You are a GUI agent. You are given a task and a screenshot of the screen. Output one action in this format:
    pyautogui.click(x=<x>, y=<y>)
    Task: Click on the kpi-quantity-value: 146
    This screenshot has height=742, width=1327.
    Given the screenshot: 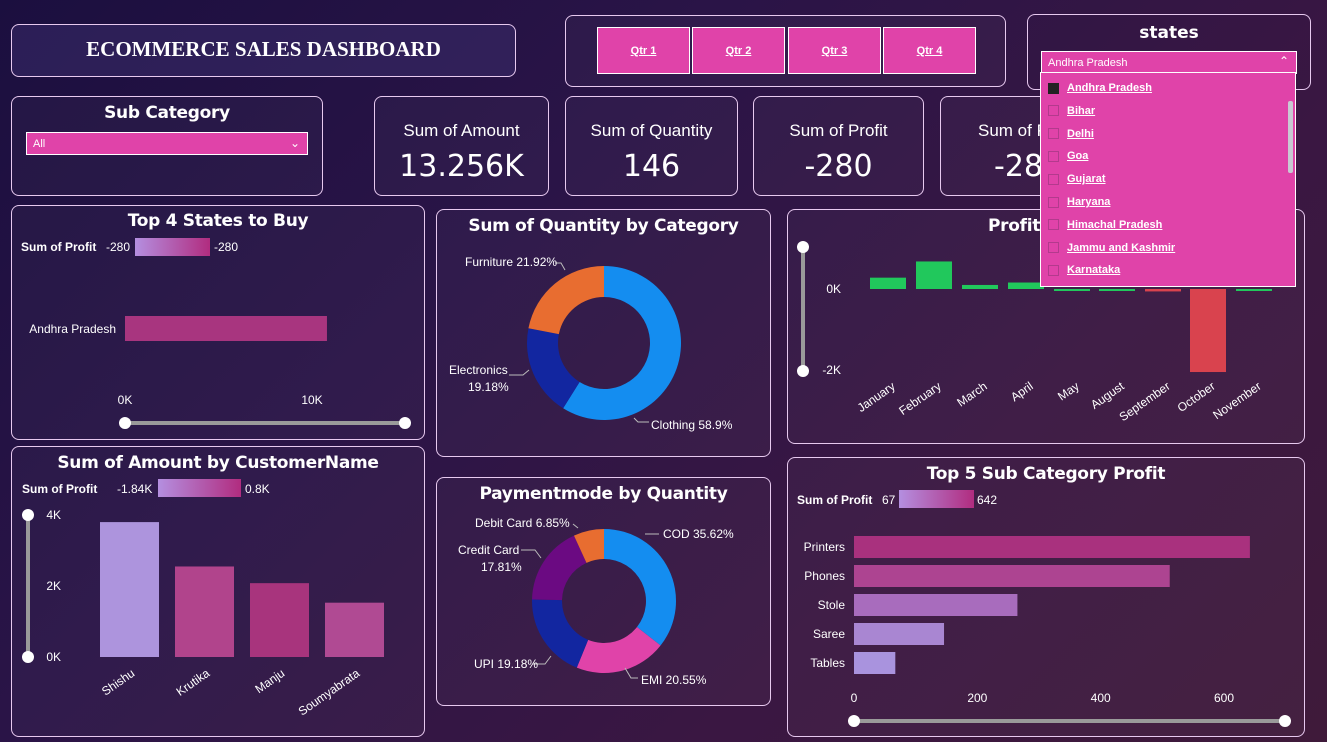 What is the action you would take?
    pyautogui.click(x=651, y=166)
    